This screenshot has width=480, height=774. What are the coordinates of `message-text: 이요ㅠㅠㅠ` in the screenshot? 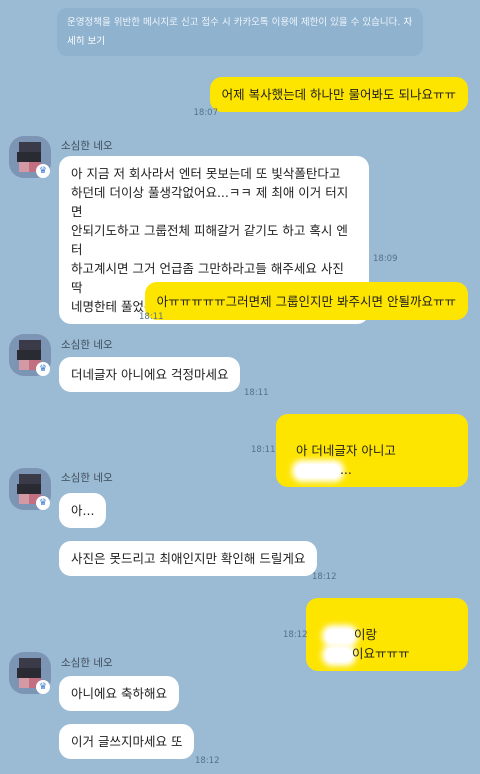 It's located at (380, 653).